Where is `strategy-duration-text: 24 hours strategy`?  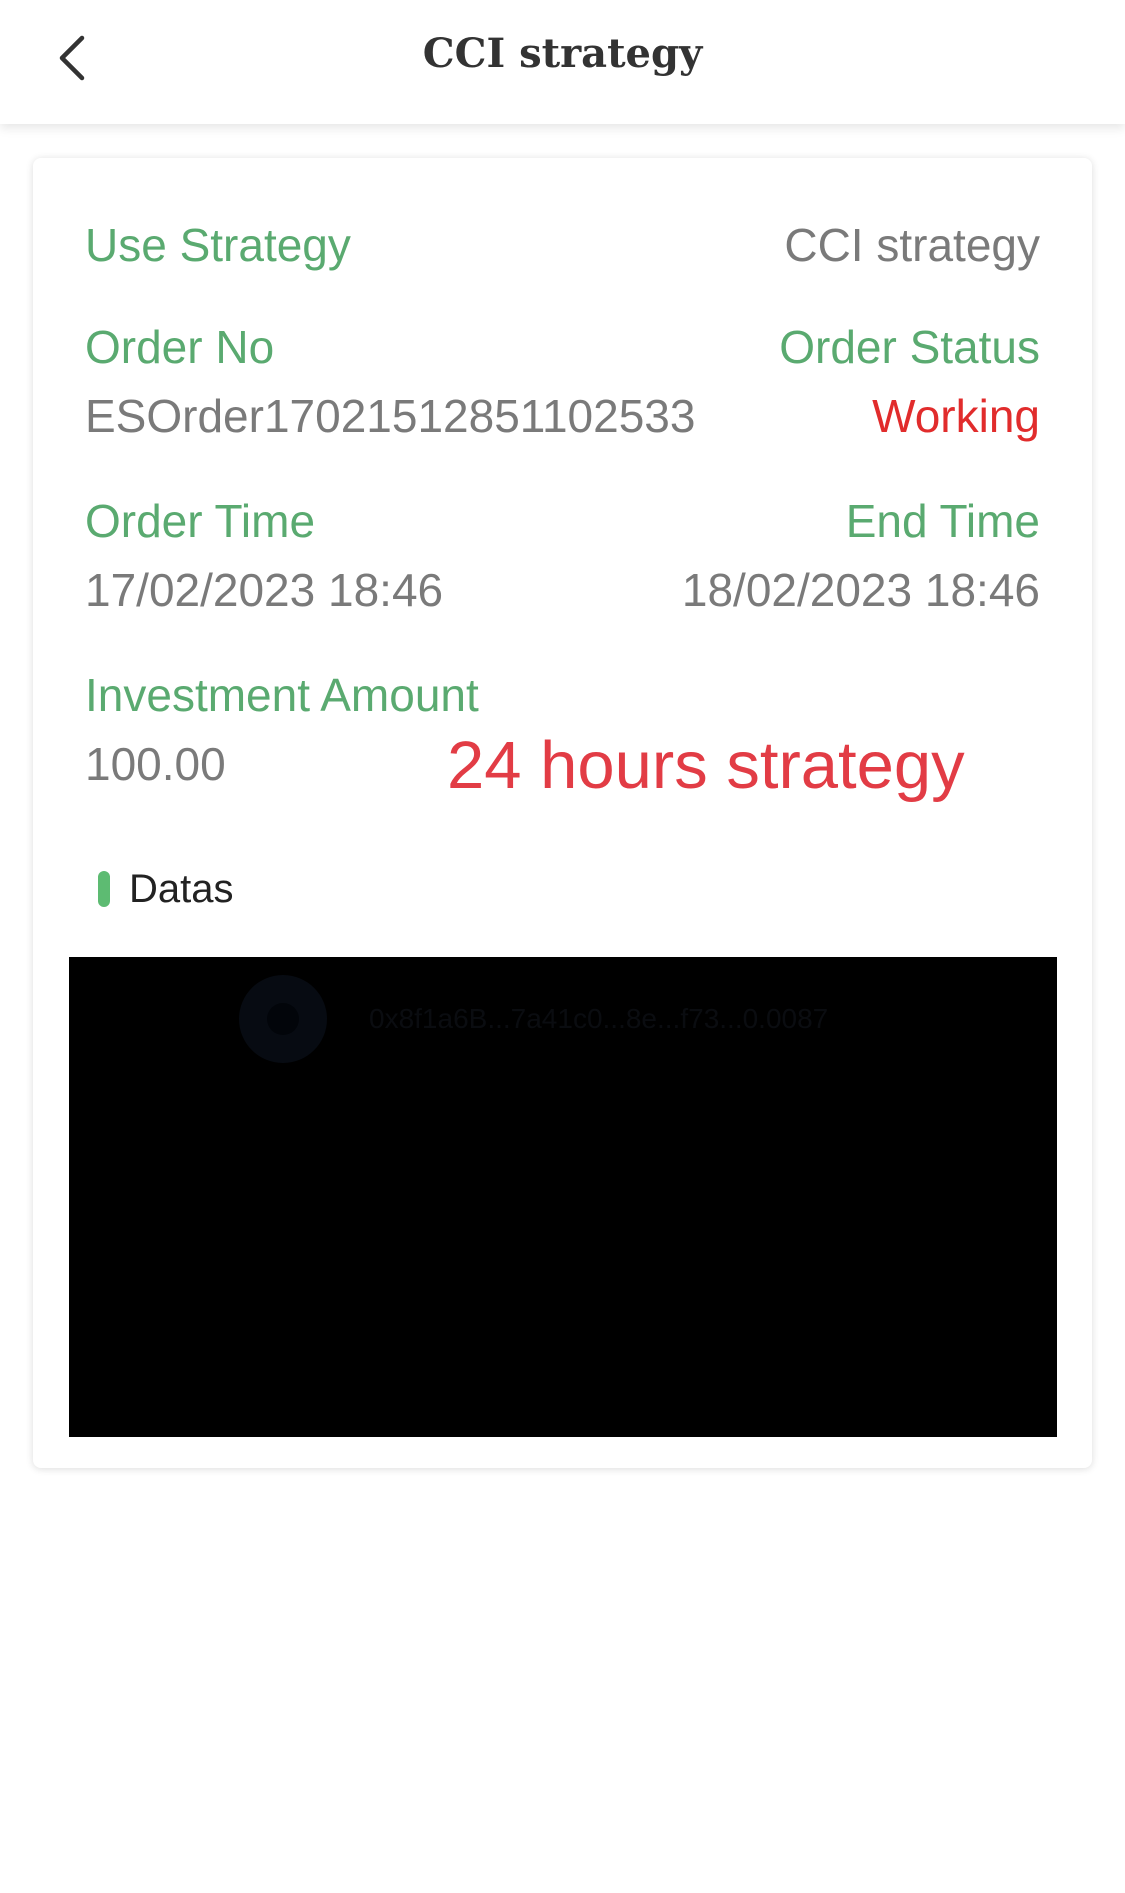 strategy-duration-text: 24 hours strategy is located at coordinates (706, 765).